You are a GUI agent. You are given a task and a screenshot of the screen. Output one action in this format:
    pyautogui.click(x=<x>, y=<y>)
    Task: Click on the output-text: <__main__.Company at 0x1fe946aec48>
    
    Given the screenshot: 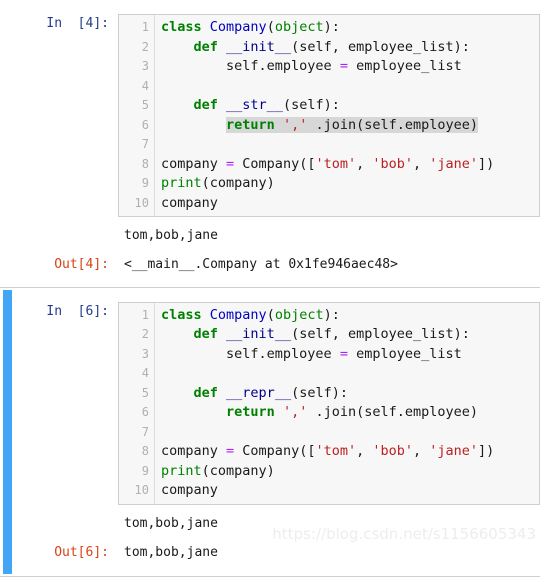 What is the action you would take?
    pyautogui.click(x=329, y=264)
    